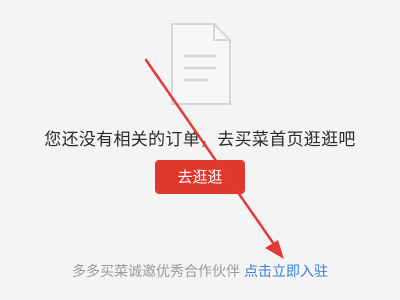 Image resolution: width=400 pixels, height=300 pixels. What do you see at coordinates (286, 272) in the screenshot?
I see `join-now-link: 点击立即入驻` at bounding box center [286, 272].